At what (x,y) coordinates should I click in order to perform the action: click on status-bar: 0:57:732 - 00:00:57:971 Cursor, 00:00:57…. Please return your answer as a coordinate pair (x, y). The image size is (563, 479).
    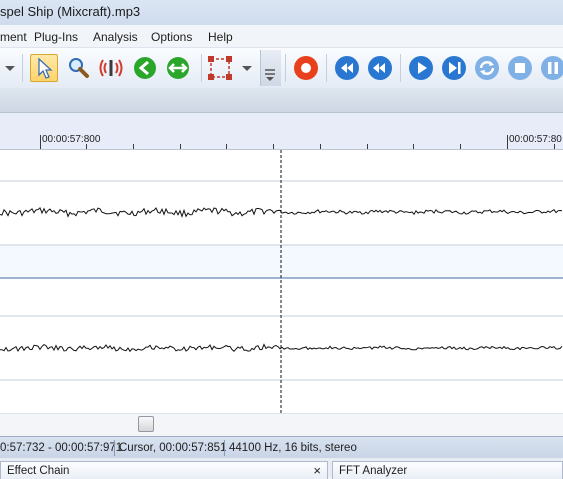
    Looking at the image, I should click on (281, 447).